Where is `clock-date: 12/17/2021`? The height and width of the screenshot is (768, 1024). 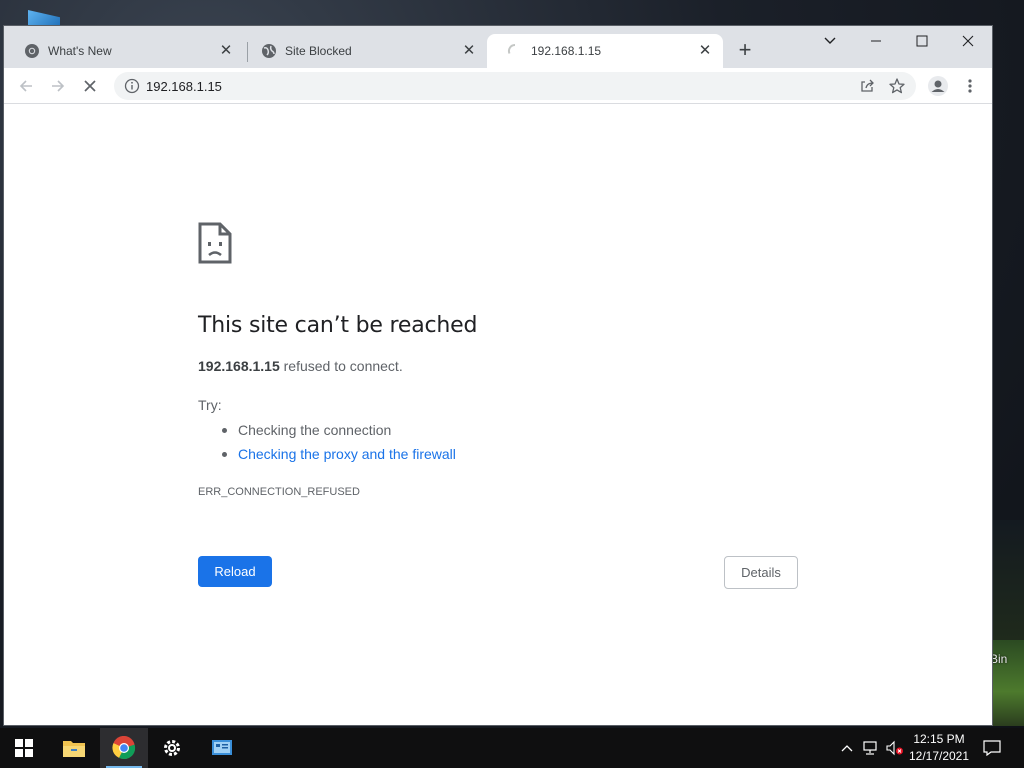
clock-date: 12/17/2021 is located at coordinates (939, 756).